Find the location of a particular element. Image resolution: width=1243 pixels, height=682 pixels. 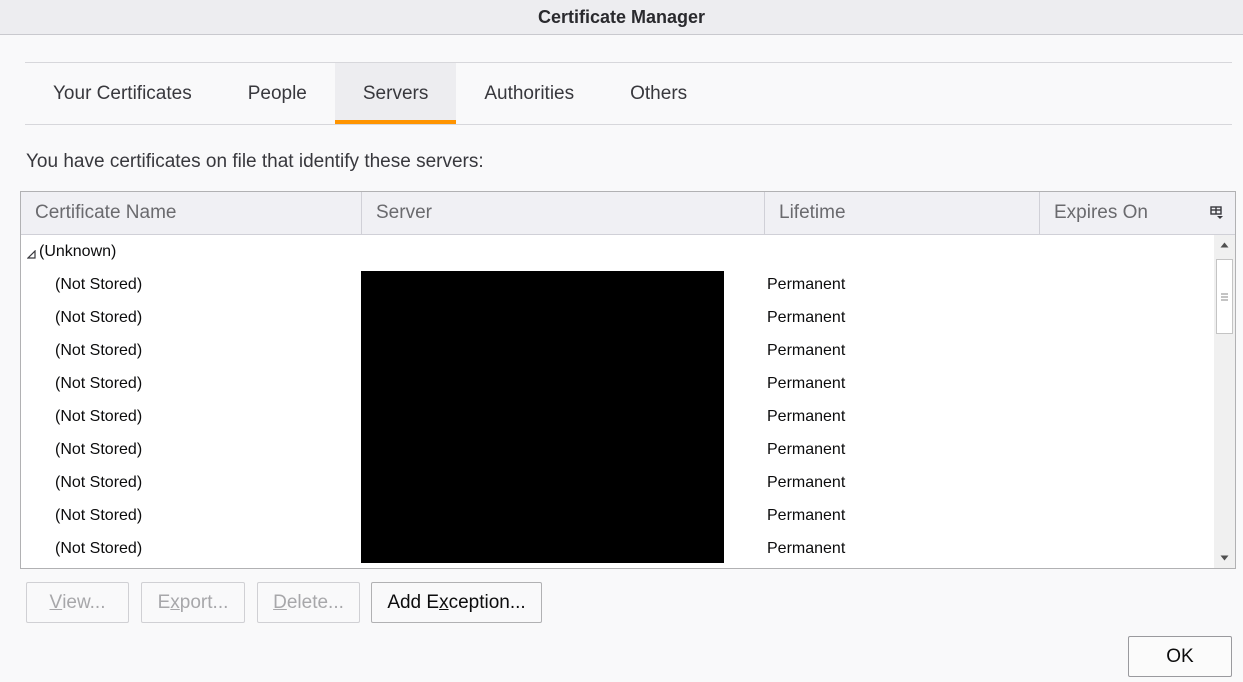

window-titlebar: Certificate Manager is located at coordinates (621, 17).